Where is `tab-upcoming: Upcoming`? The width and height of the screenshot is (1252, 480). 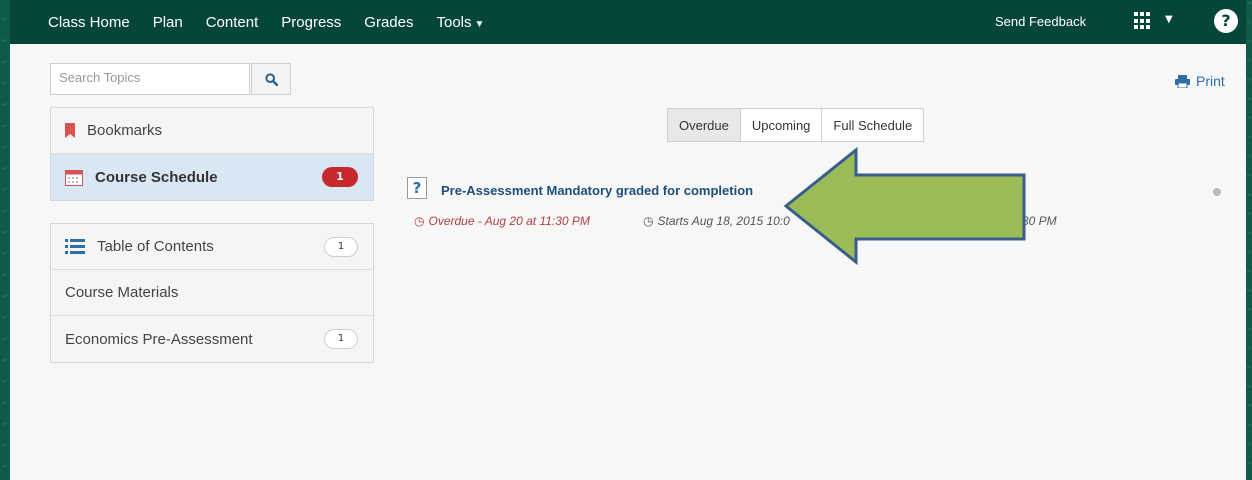 tab-upcoming: Upcoming is located at coordinates (782, 125).